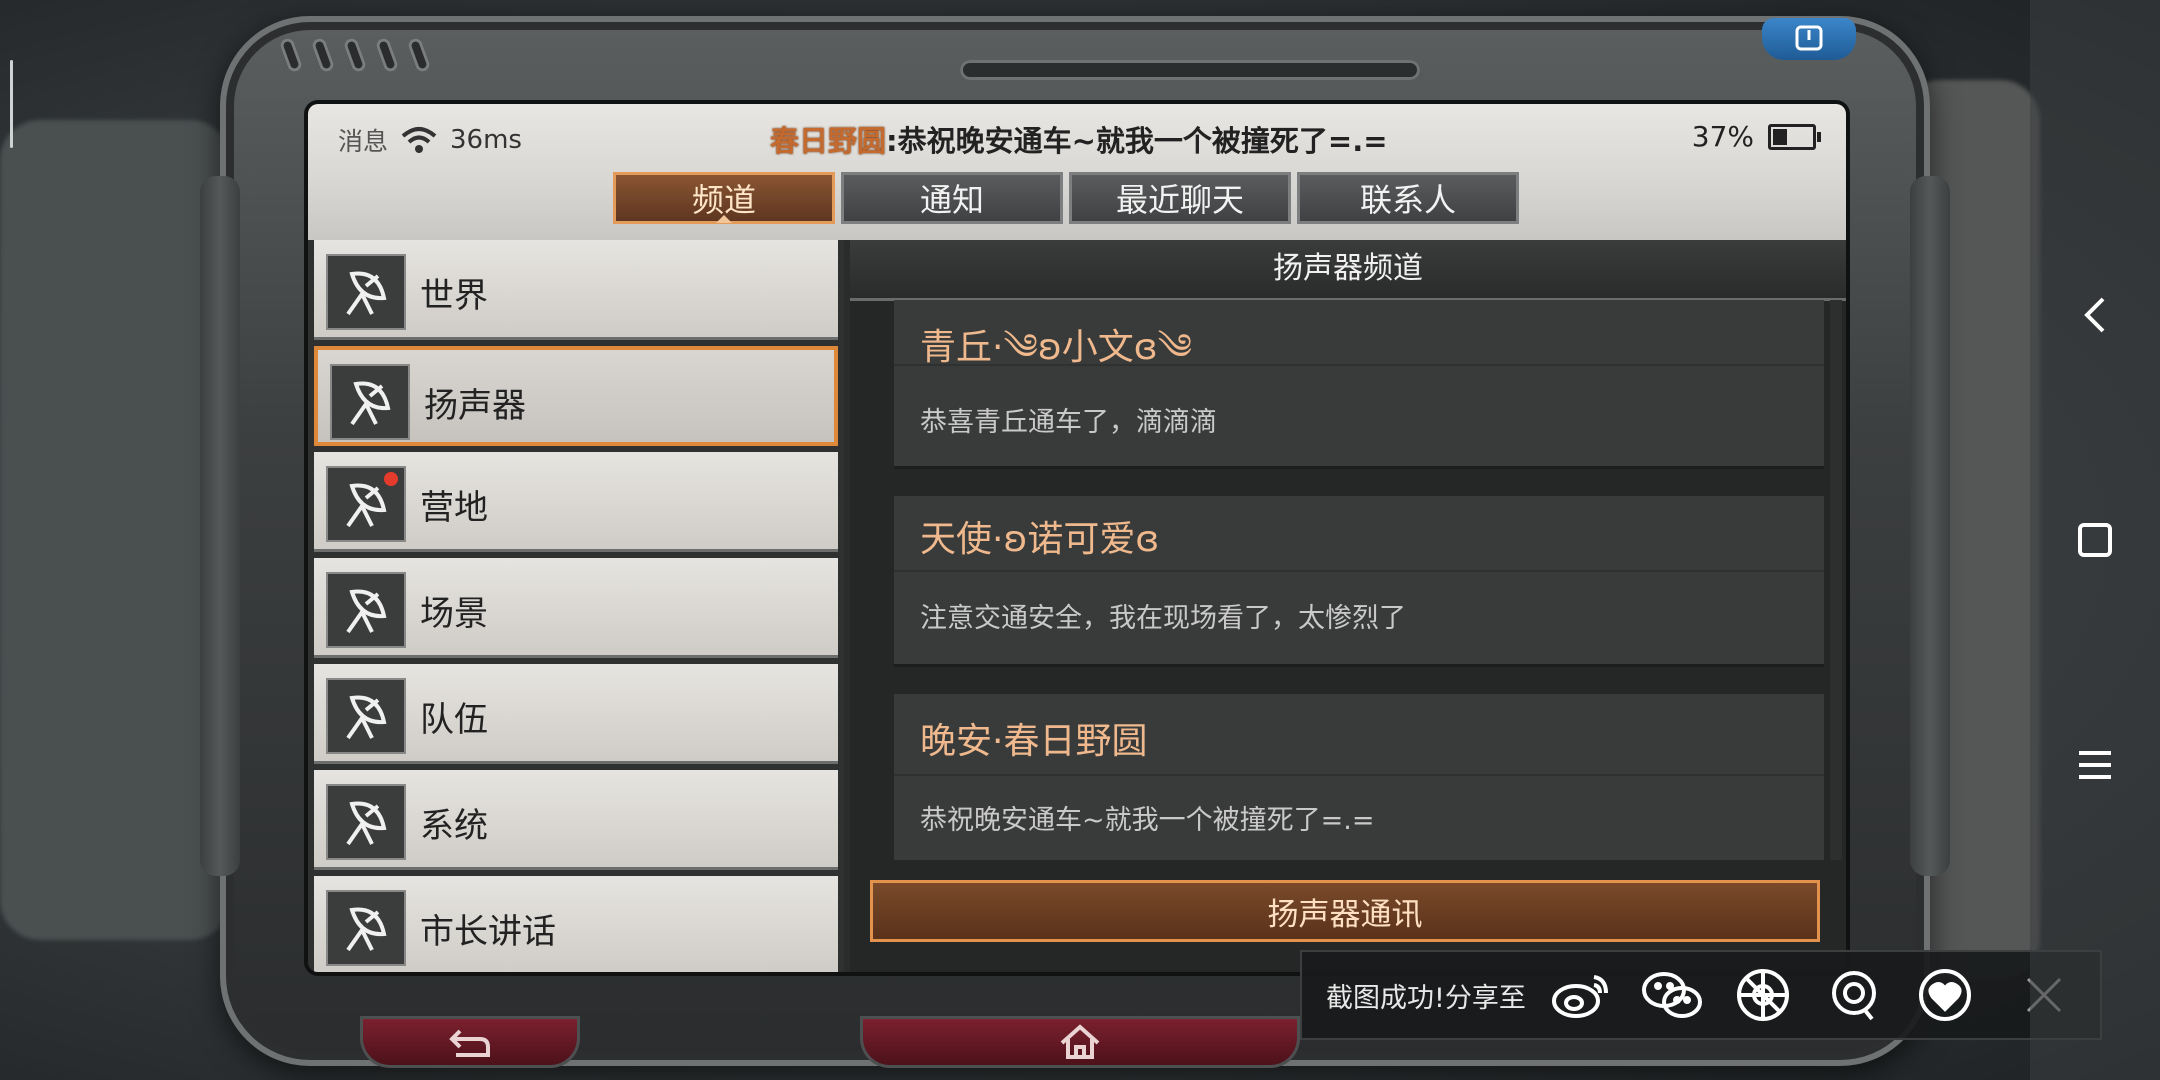 This screenshot has width=2160, height=1080. I want to click on nav-menu-button, so click(2095, 765).